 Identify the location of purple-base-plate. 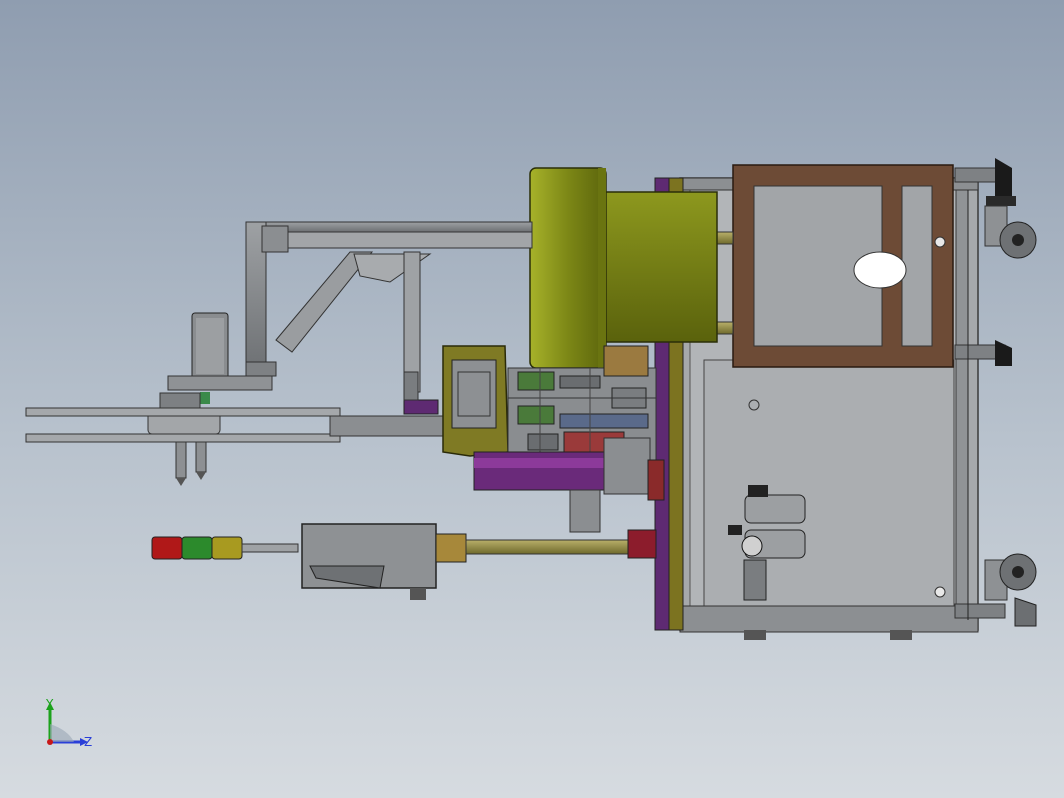
(569, 485).